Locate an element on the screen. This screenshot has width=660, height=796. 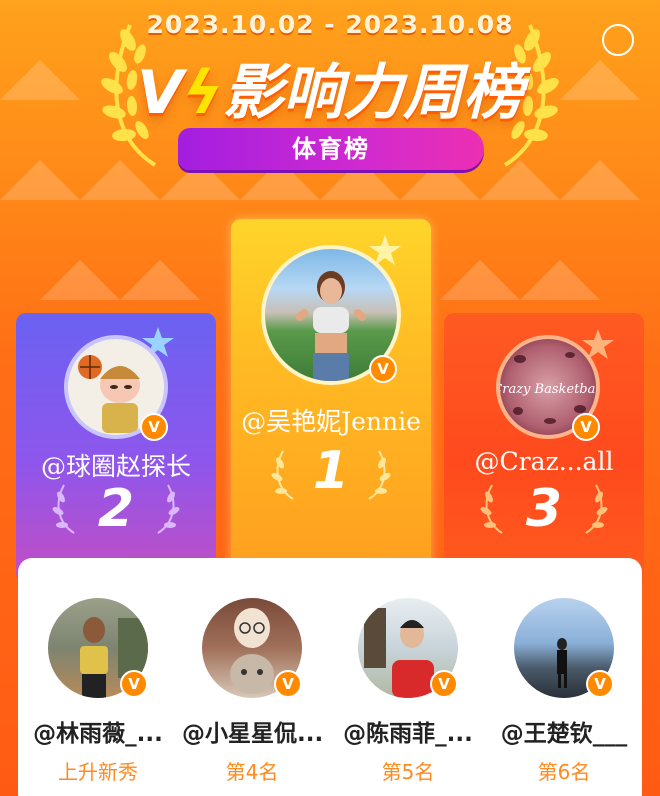
list-item-name: @王楚钦___ is located at coordinates (564, 731).